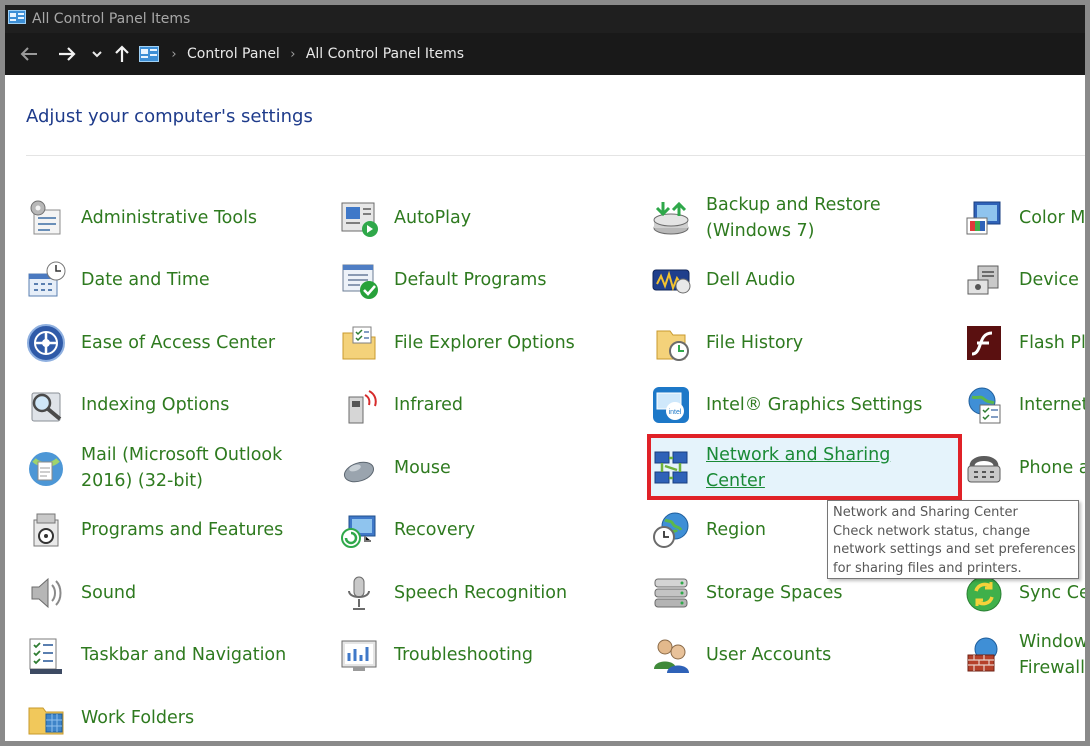 This screenshot has width=1090, height=746. Describe the element at coordinates (47, 279) in the screenshot. I see `date-time-icon` at that location.